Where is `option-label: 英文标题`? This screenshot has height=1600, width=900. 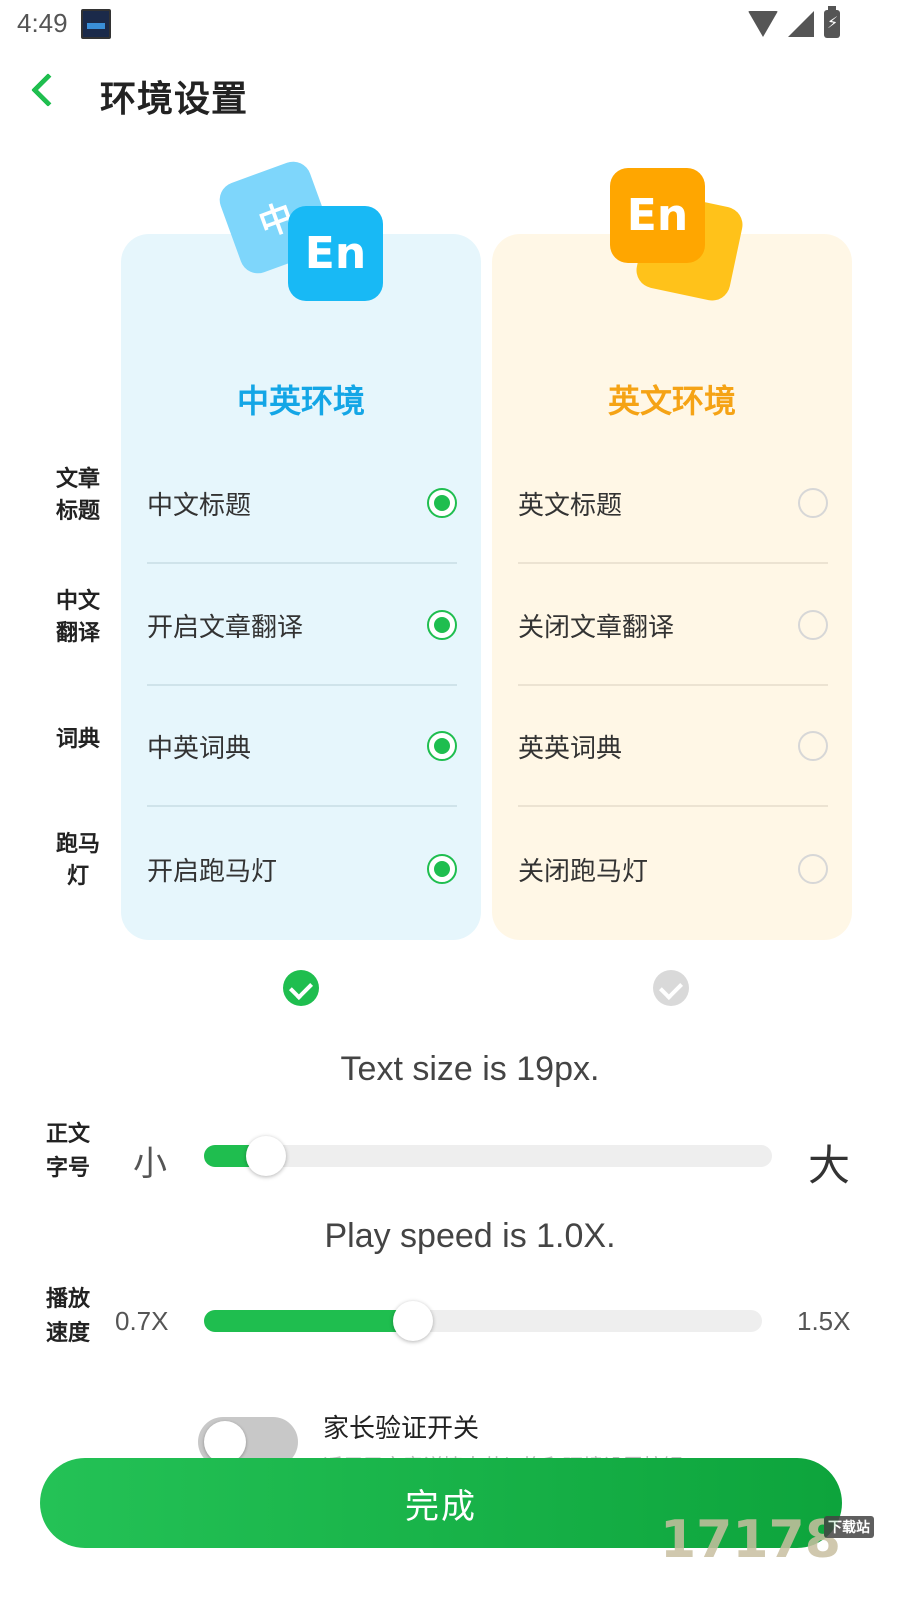 option-label: 英文标题 is located at coordinates (570, 505).